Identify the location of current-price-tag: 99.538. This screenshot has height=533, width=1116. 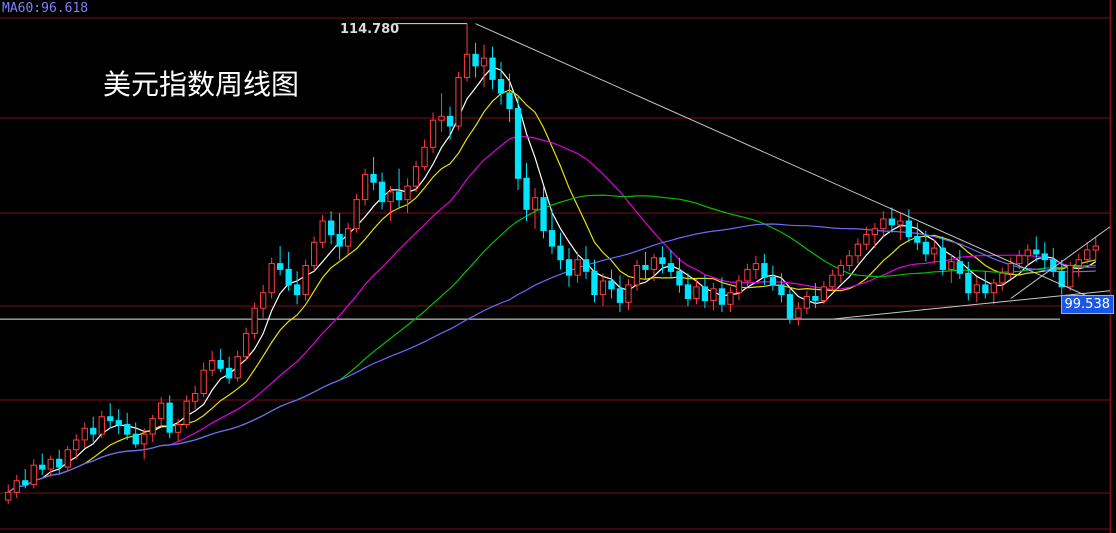
(1087, 304).